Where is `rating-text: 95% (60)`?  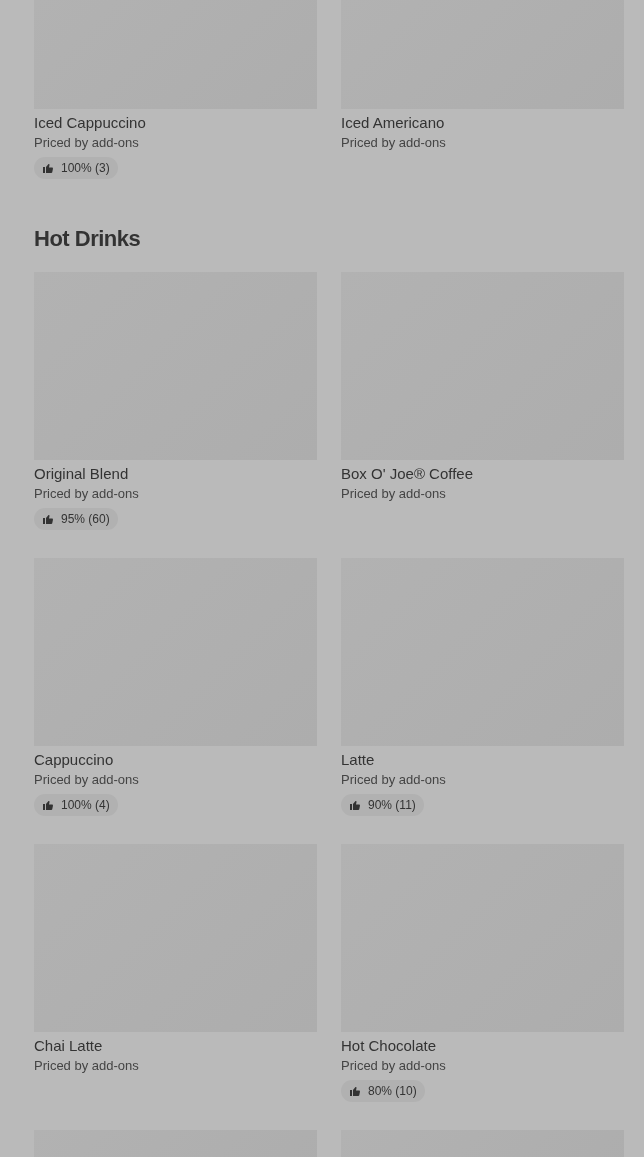
rating-text: 95% (60) is located at coordinates (85, 519).